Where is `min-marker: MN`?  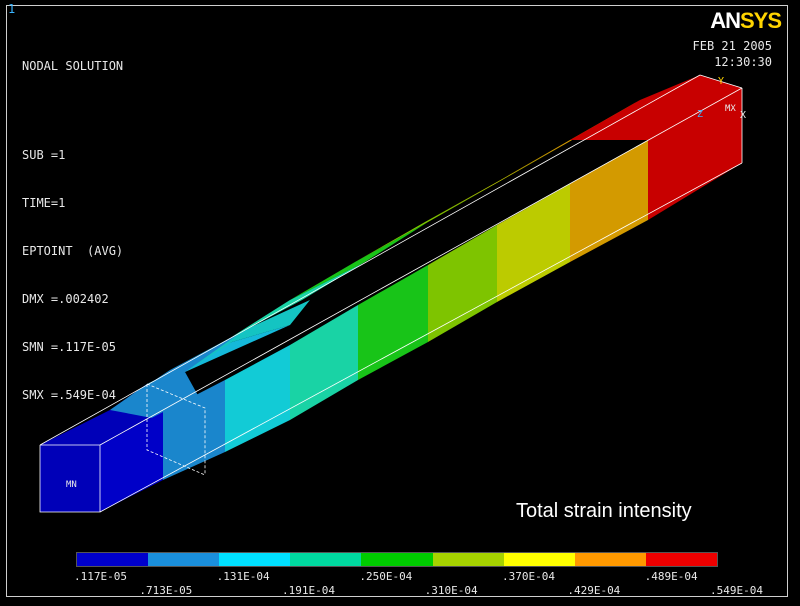
min-marker: MN is located at coordinates (71, 485).